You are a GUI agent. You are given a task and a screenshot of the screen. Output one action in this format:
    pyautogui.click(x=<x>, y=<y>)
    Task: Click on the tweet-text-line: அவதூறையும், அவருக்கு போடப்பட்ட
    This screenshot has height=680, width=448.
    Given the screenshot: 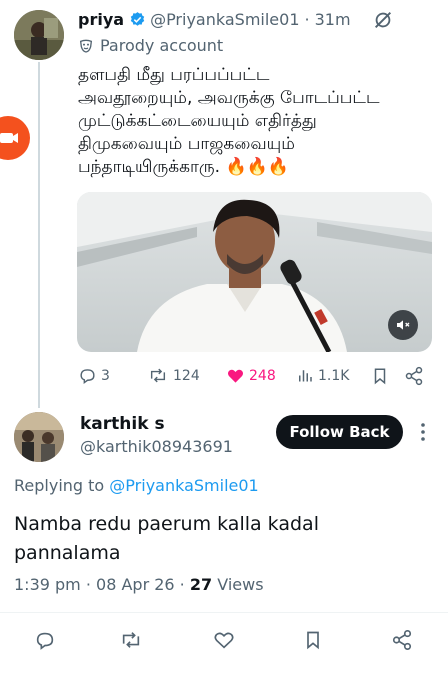 What is the action you would take?
    pyautogui.click(x=229, y=98)
    